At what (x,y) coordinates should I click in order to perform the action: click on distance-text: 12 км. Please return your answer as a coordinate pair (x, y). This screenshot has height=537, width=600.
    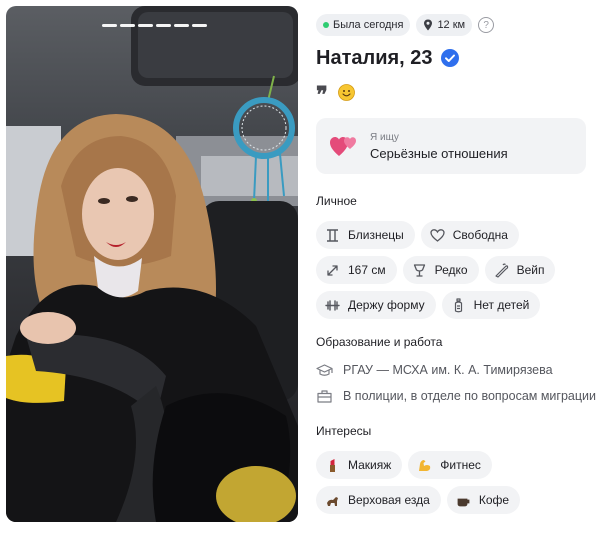
    Looking at the image, I should click on (451, 25).